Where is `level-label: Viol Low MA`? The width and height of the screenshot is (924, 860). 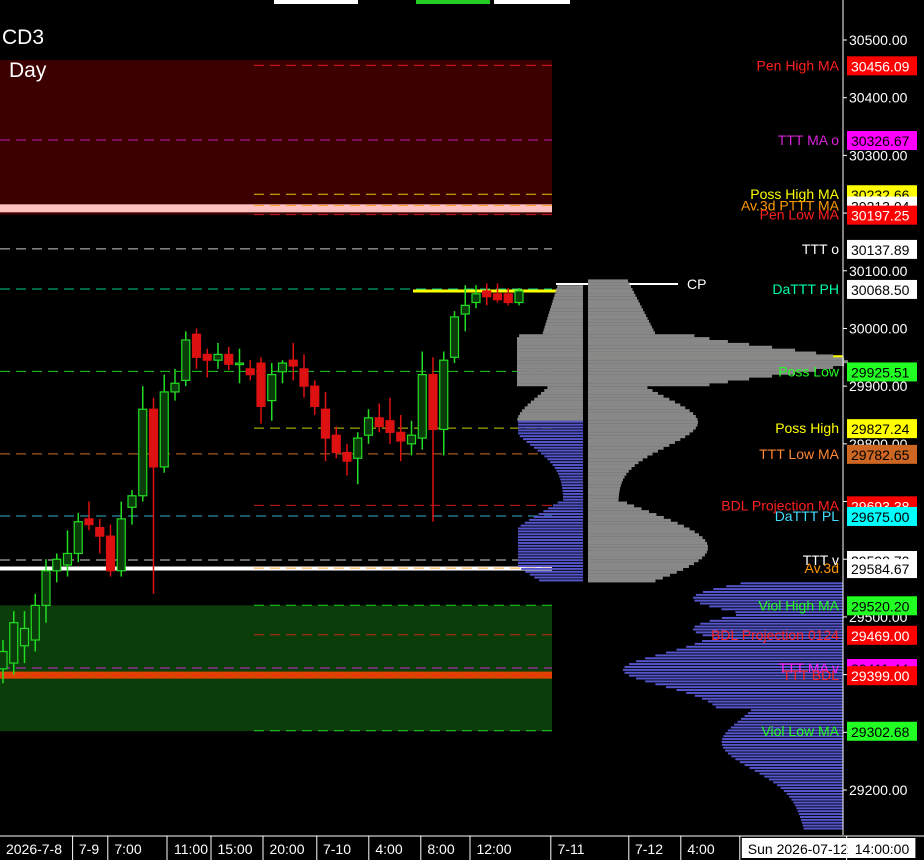 level-label: Viol Low MA is located at coordinates (800, 731).